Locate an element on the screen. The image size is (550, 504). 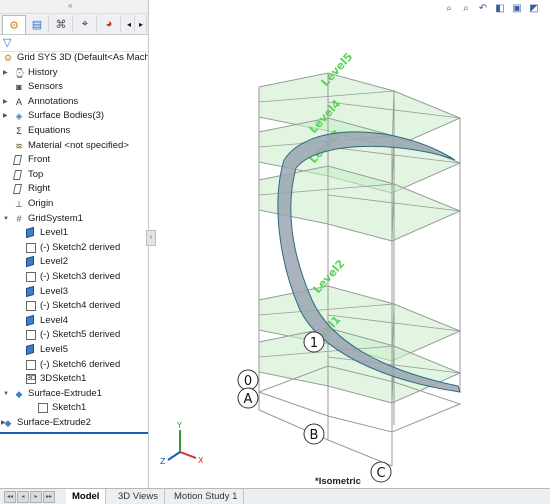
tree-item-level2: Level2 is located at coordinates (74, 262).